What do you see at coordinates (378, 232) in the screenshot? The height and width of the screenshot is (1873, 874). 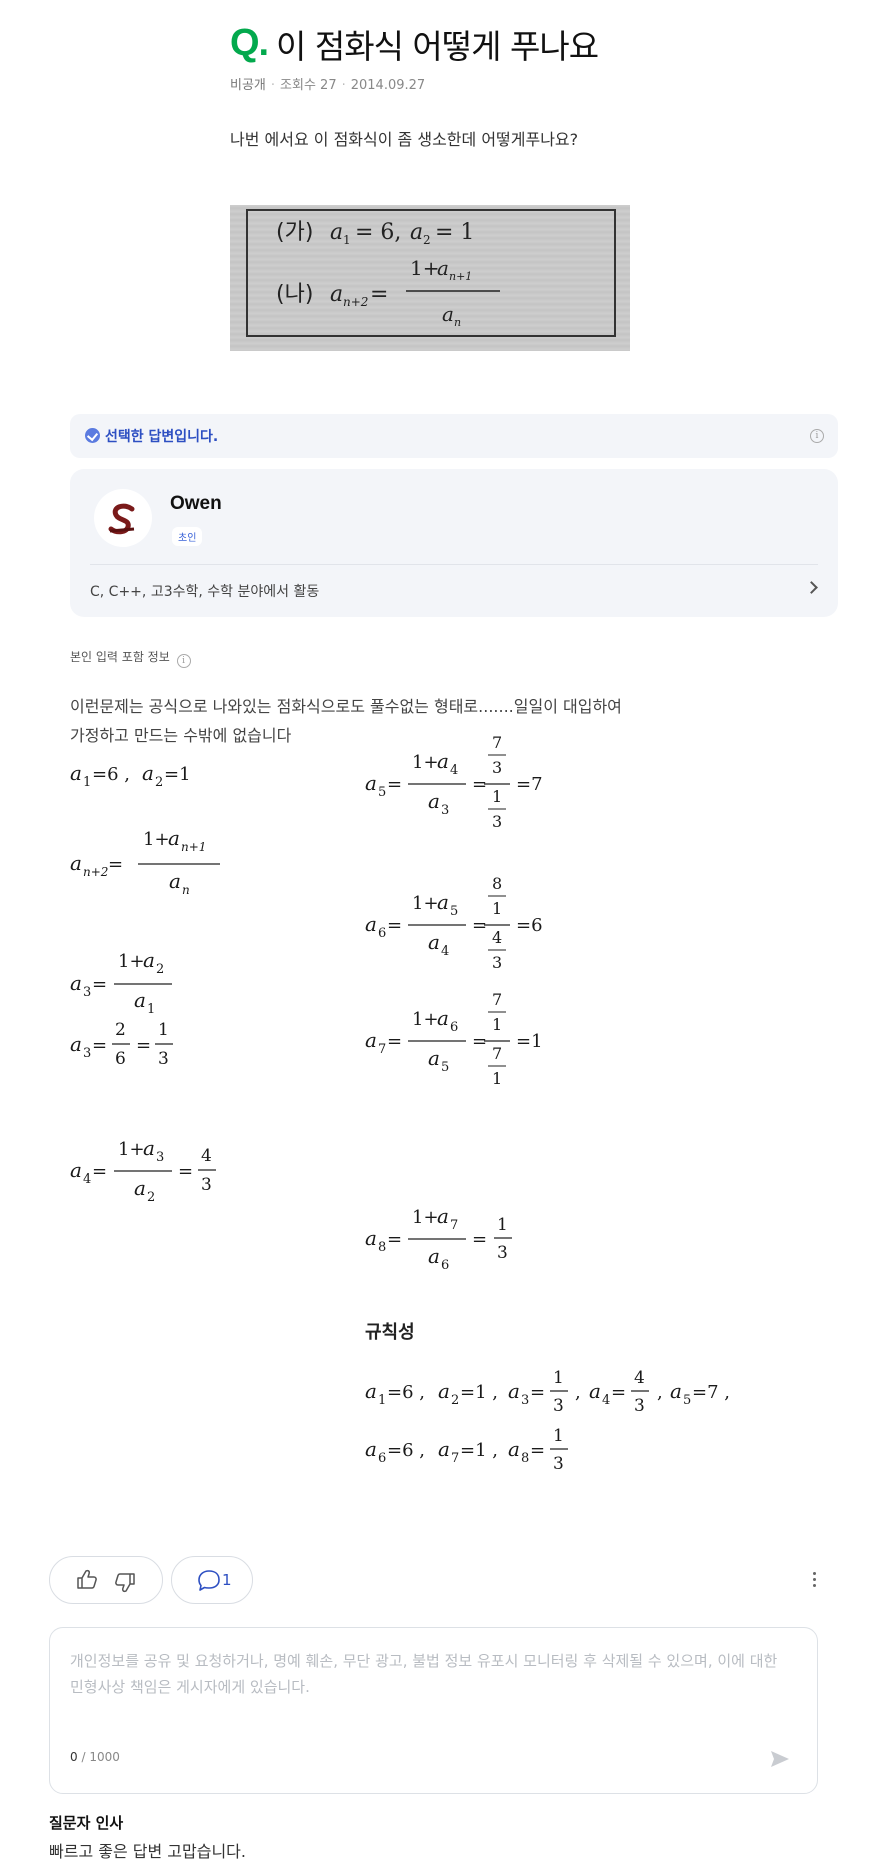 I see `svg-text: = 6,` at bounding box center [378, 232].